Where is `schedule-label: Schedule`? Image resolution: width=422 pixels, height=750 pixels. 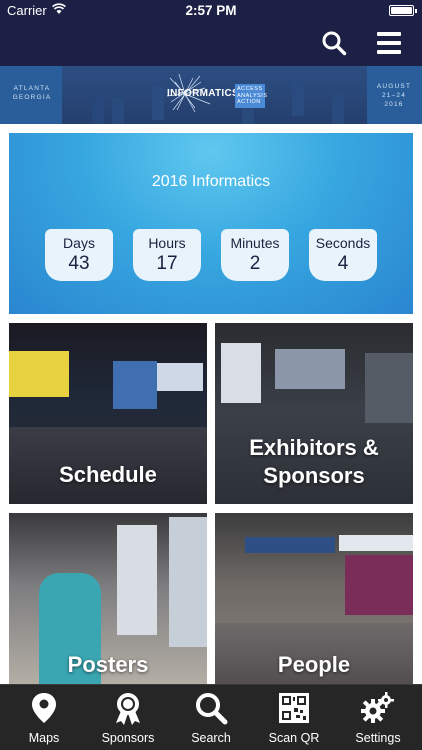
schedule-label: Schedule is located at coordinates (108, 474).